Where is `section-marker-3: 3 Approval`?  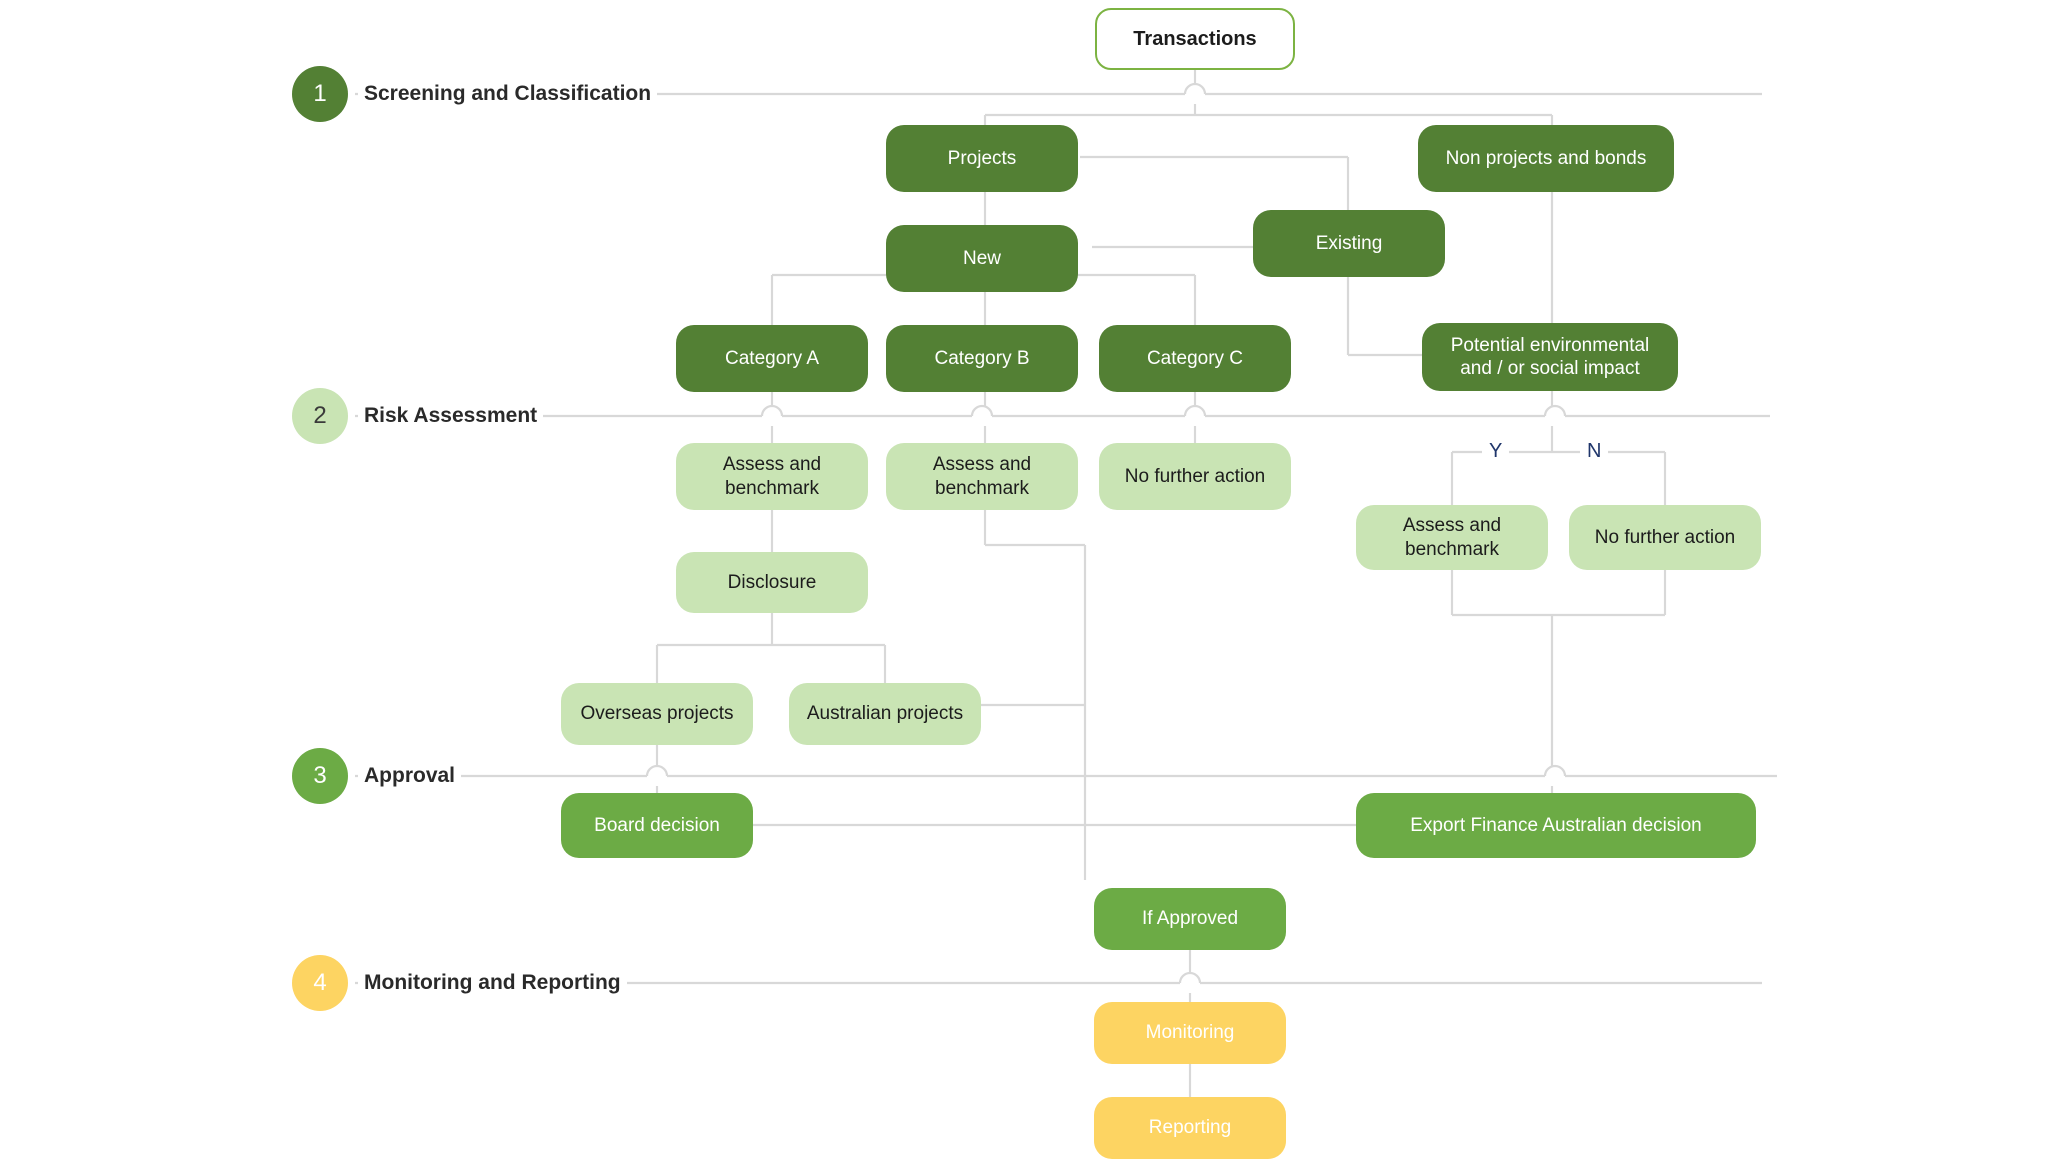 section-marker-3: 3 Approval is located at coordinates (377, 776).